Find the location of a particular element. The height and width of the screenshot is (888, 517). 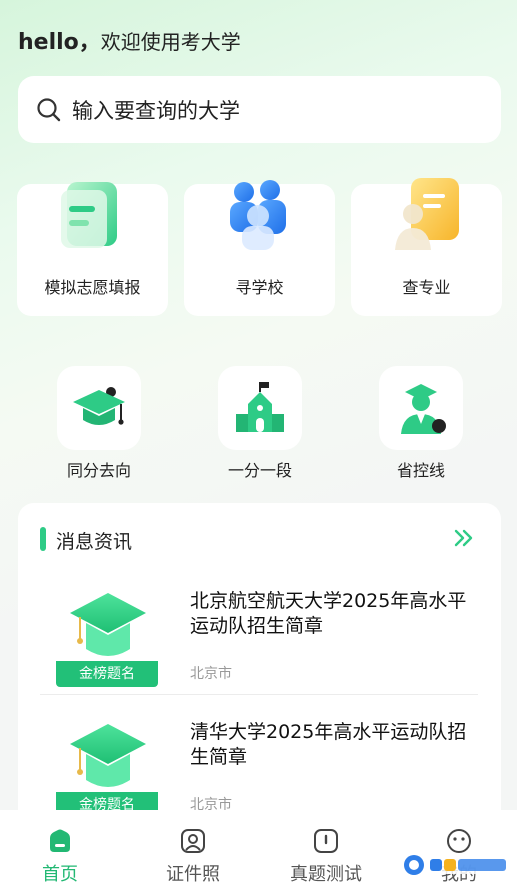

tab-id-photo: 证件照 is located at coordinates (193, 849).